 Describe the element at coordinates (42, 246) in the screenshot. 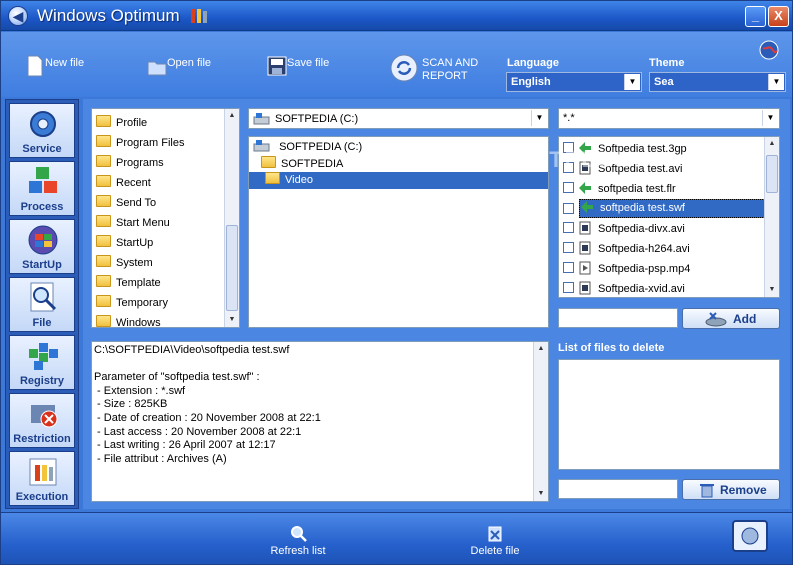

I see `sidebar-item-startup: StartUp` at that location.